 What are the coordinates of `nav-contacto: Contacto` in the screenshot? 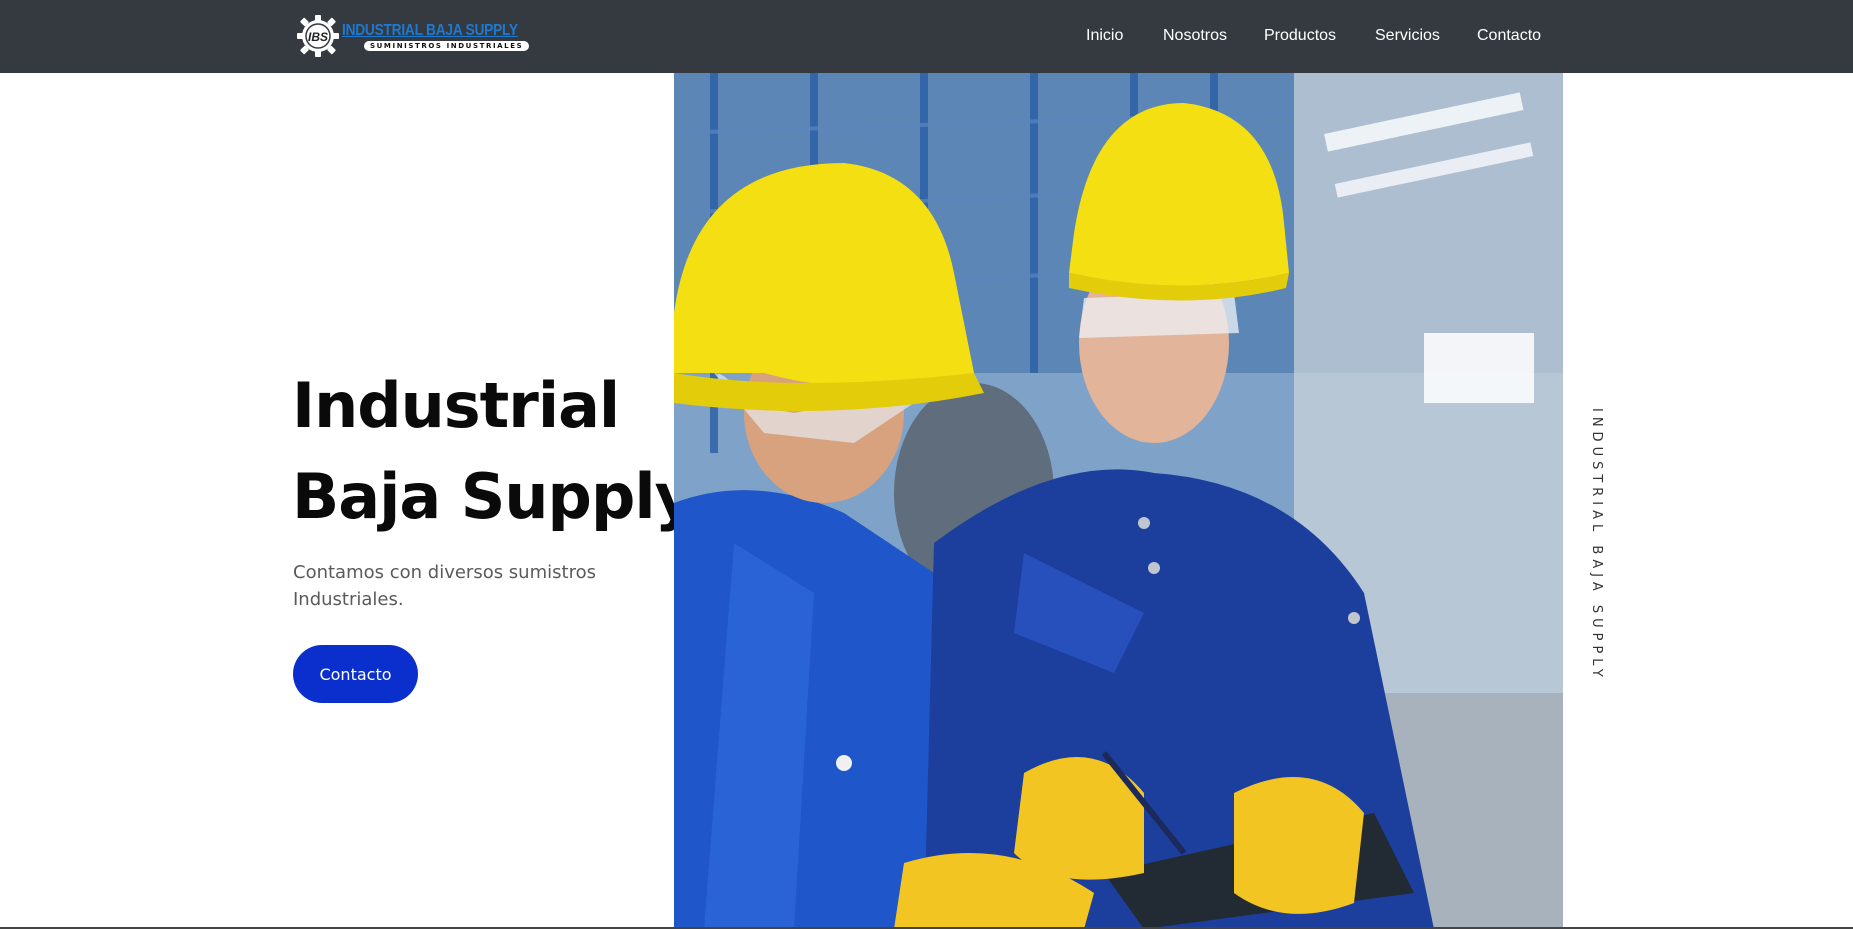 It's located at (1509, 36).